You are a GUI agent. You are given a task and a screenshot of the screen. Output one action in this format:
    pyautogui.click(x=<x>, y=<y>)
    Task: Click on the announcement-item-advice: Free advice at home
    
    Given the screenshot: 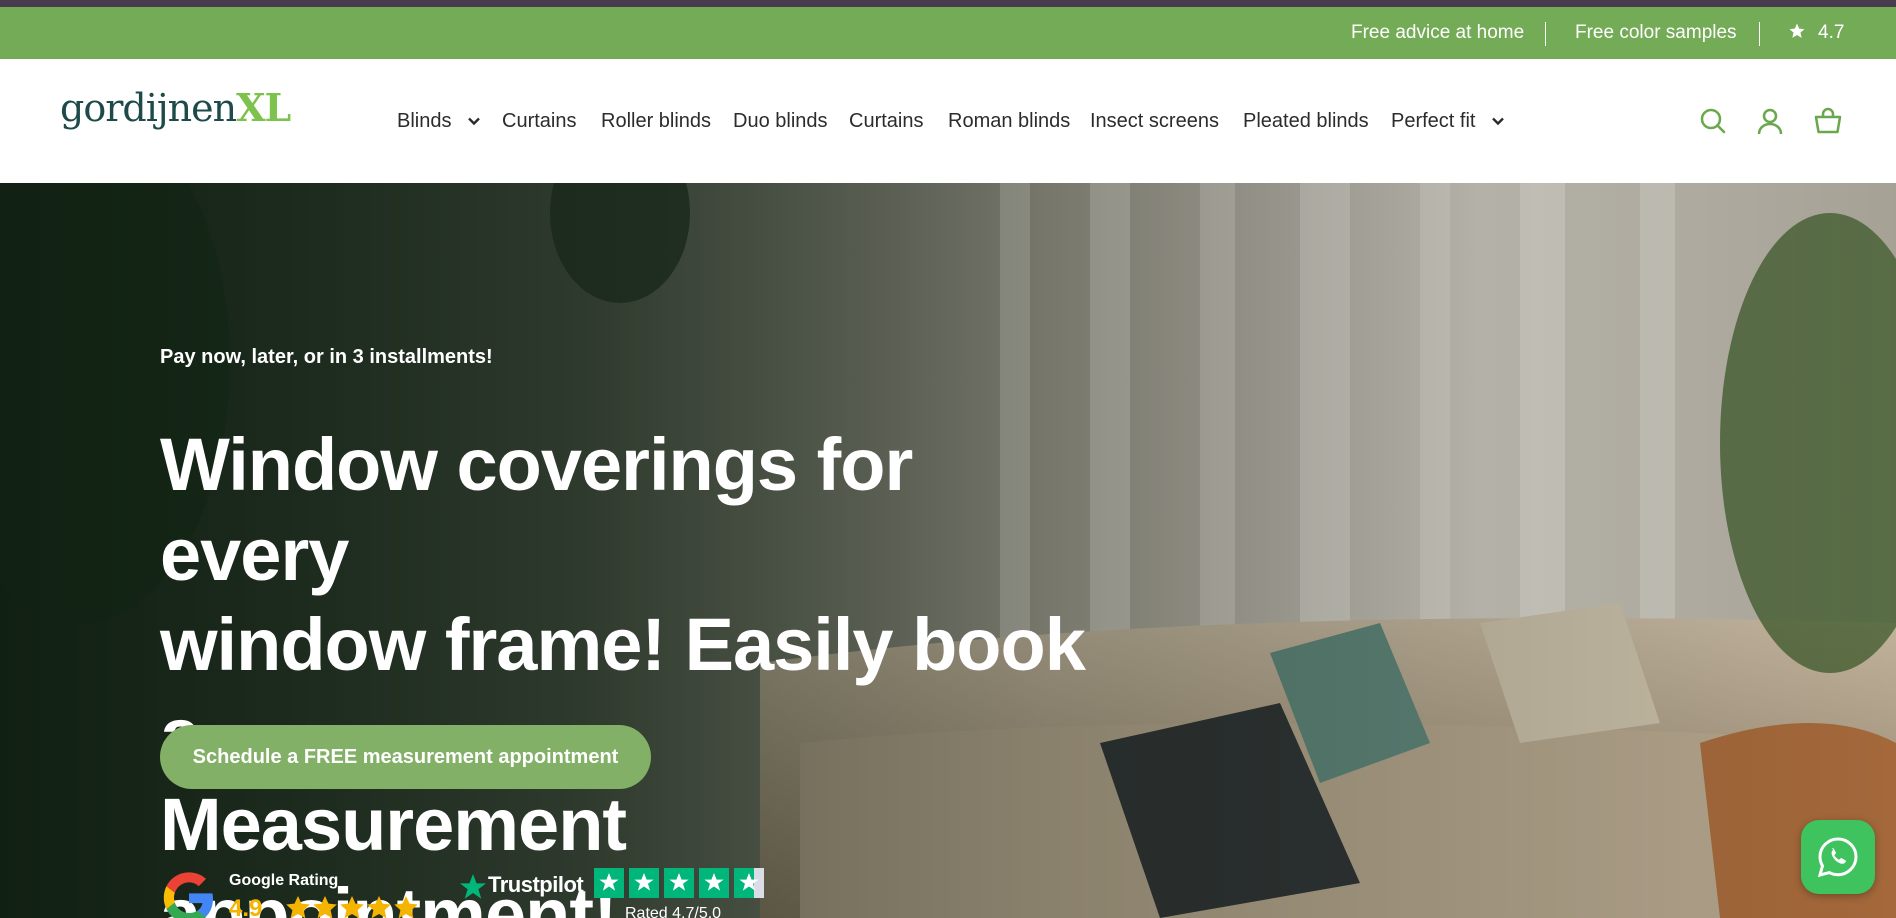 What is the action you would take?
    pyautogui.click(x=1437, y=33)
    